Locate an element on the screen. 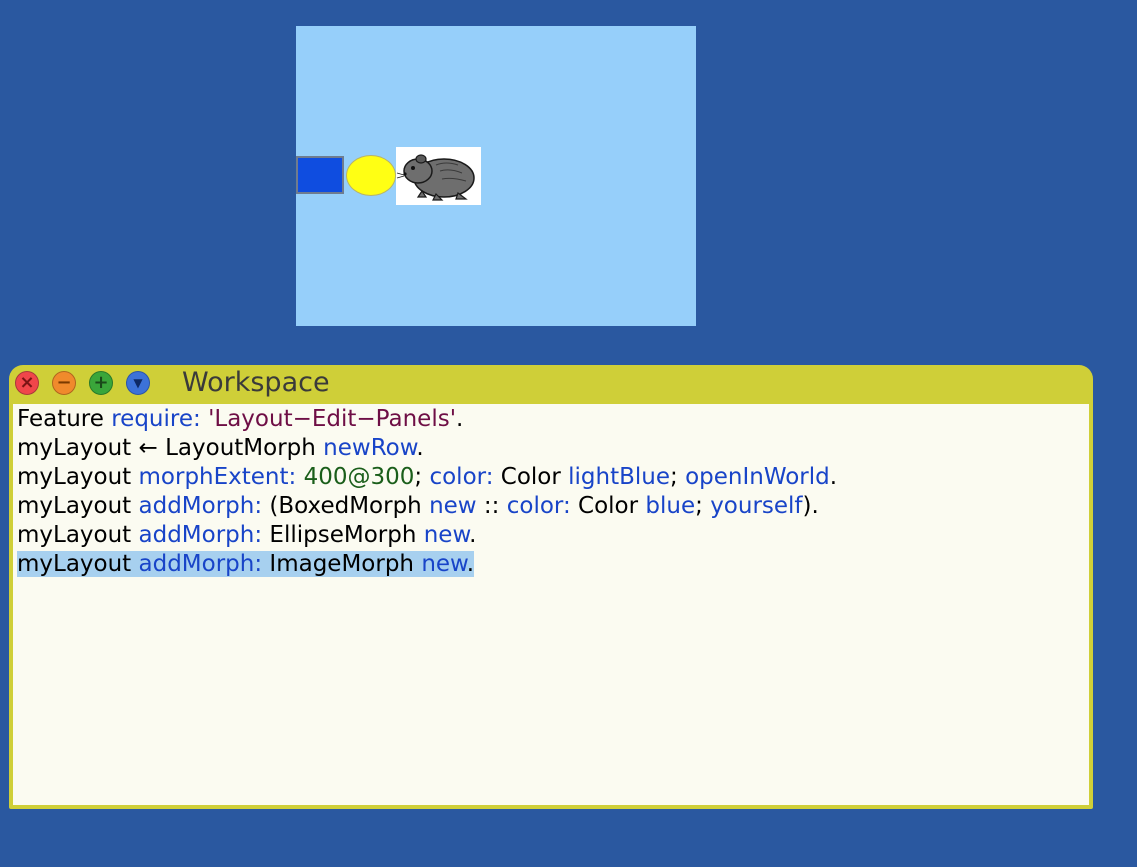 The width and height of the screenshot is (1137, 867). window-menu-icon: ▼ is located at coordinates (138, 383).